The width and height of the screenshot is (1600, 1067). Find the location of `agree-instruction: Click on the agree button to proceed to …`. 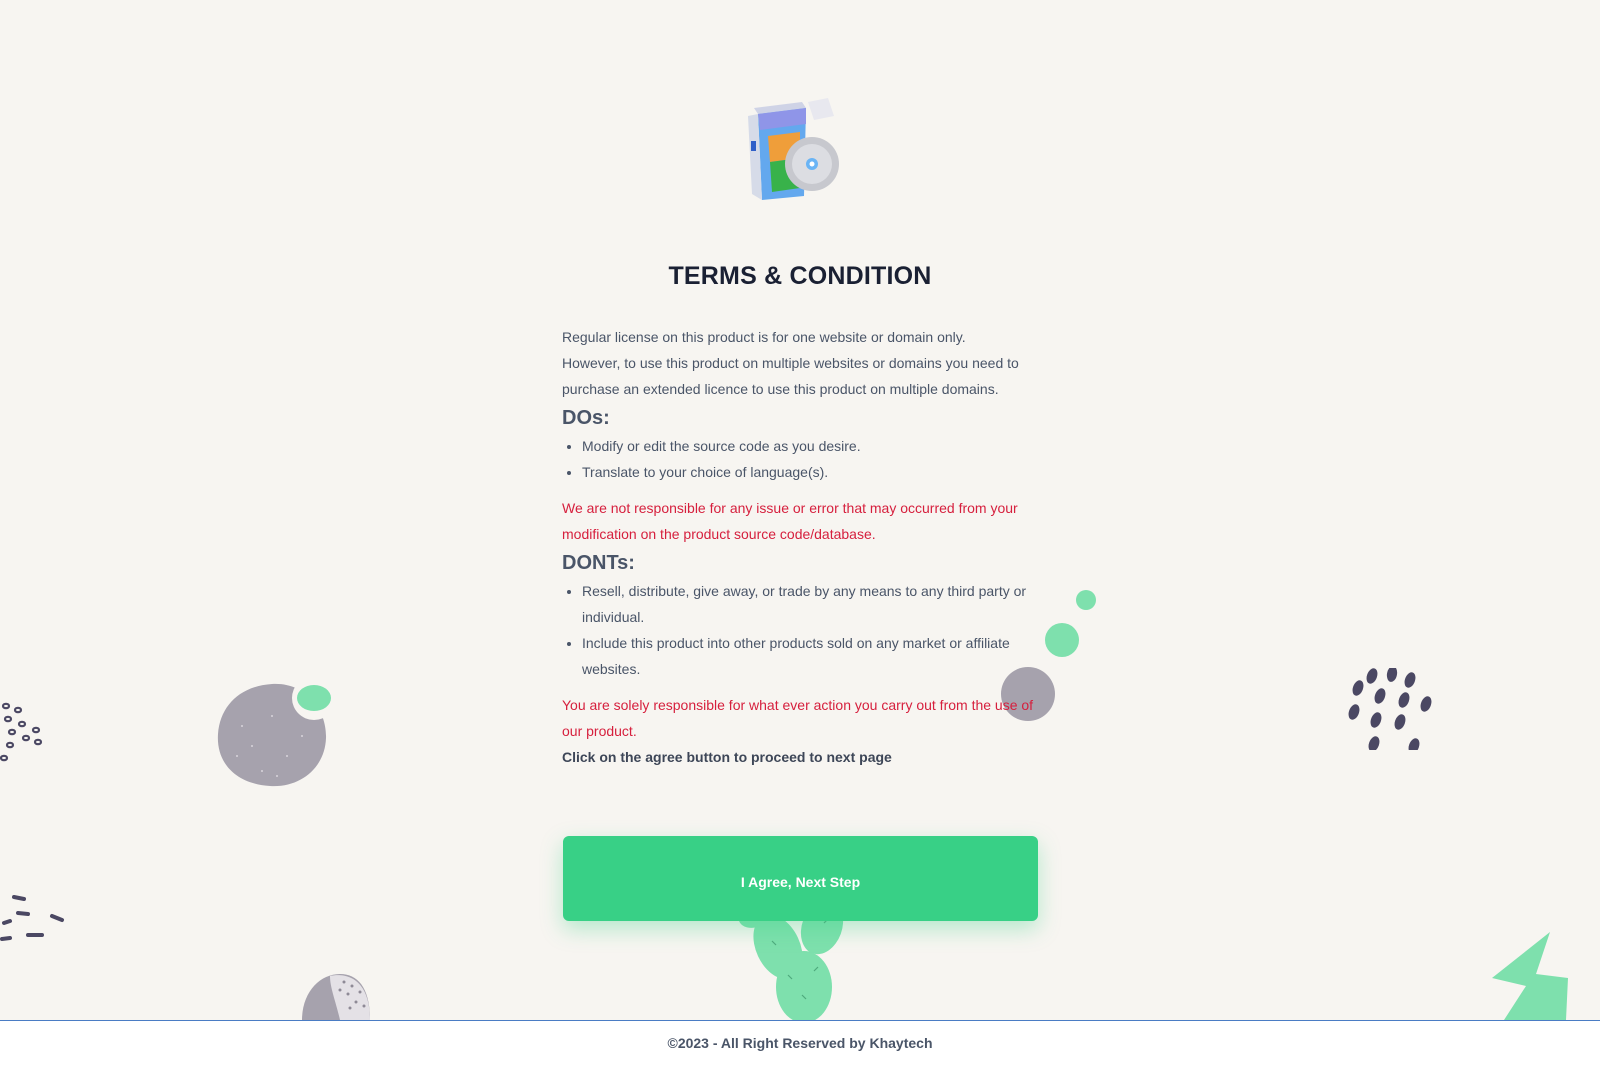

agree-instruction: Click on the agree button to proceed to … is located at coordinates (727, 757).